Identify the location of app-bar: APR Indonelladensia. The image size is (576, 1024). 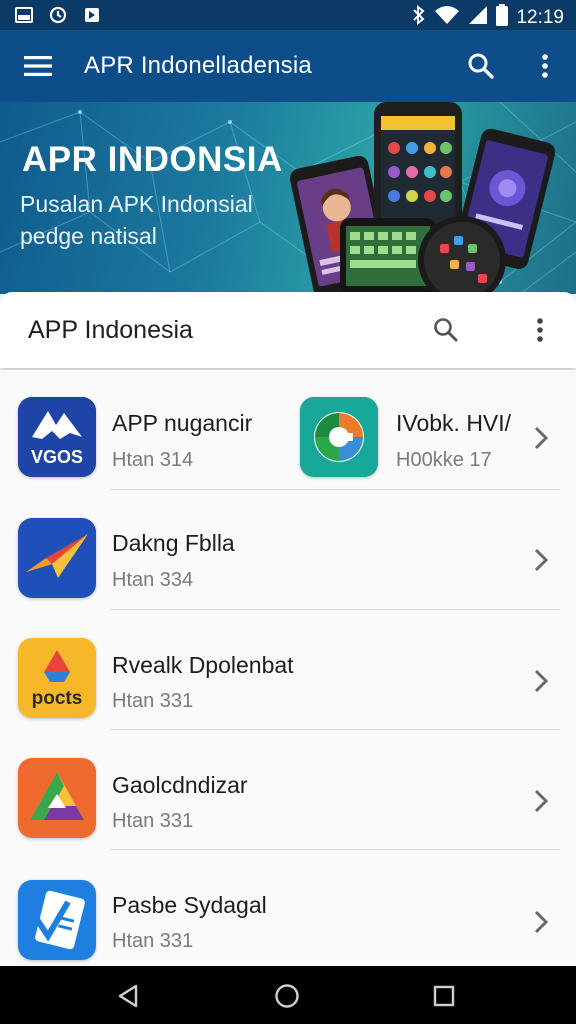
(288, 66).